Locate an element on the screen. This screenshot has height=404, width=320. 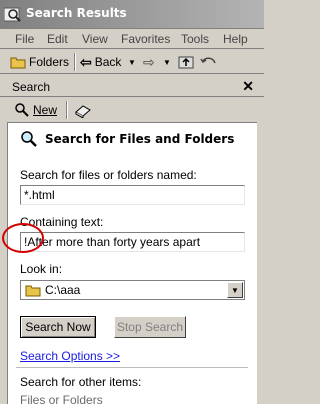
back-arrow-icon: ⇦ is located at coordinates (86, 61).